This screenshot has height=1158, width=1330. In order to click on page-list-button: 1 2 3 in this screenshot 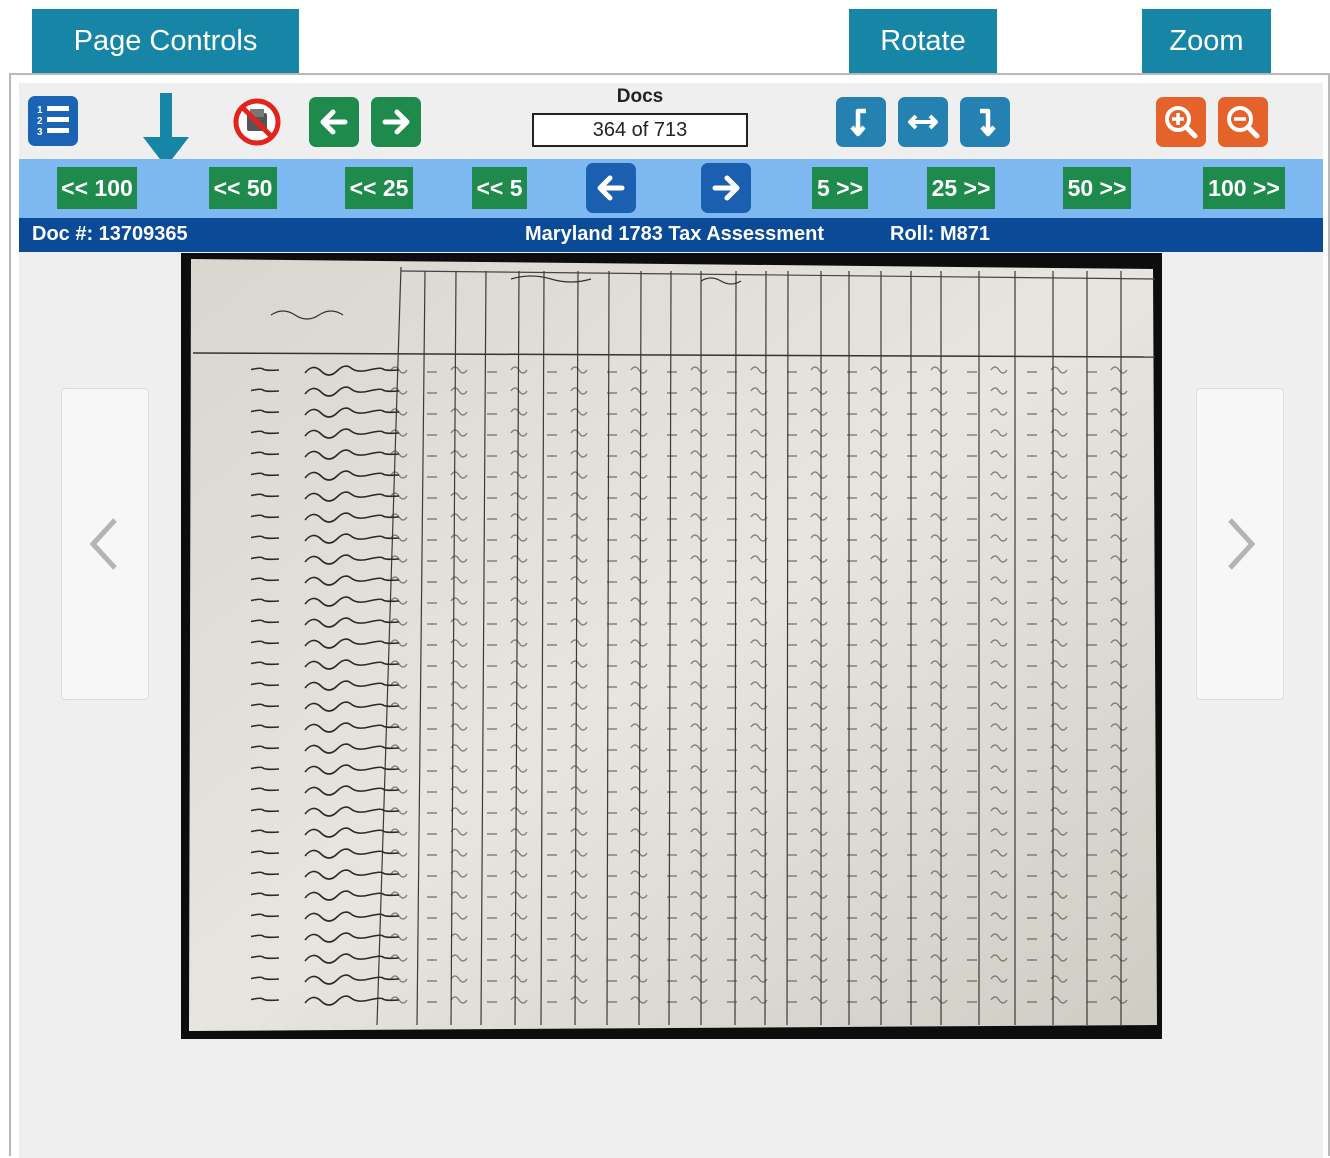, I will do `click(53, 121)`.